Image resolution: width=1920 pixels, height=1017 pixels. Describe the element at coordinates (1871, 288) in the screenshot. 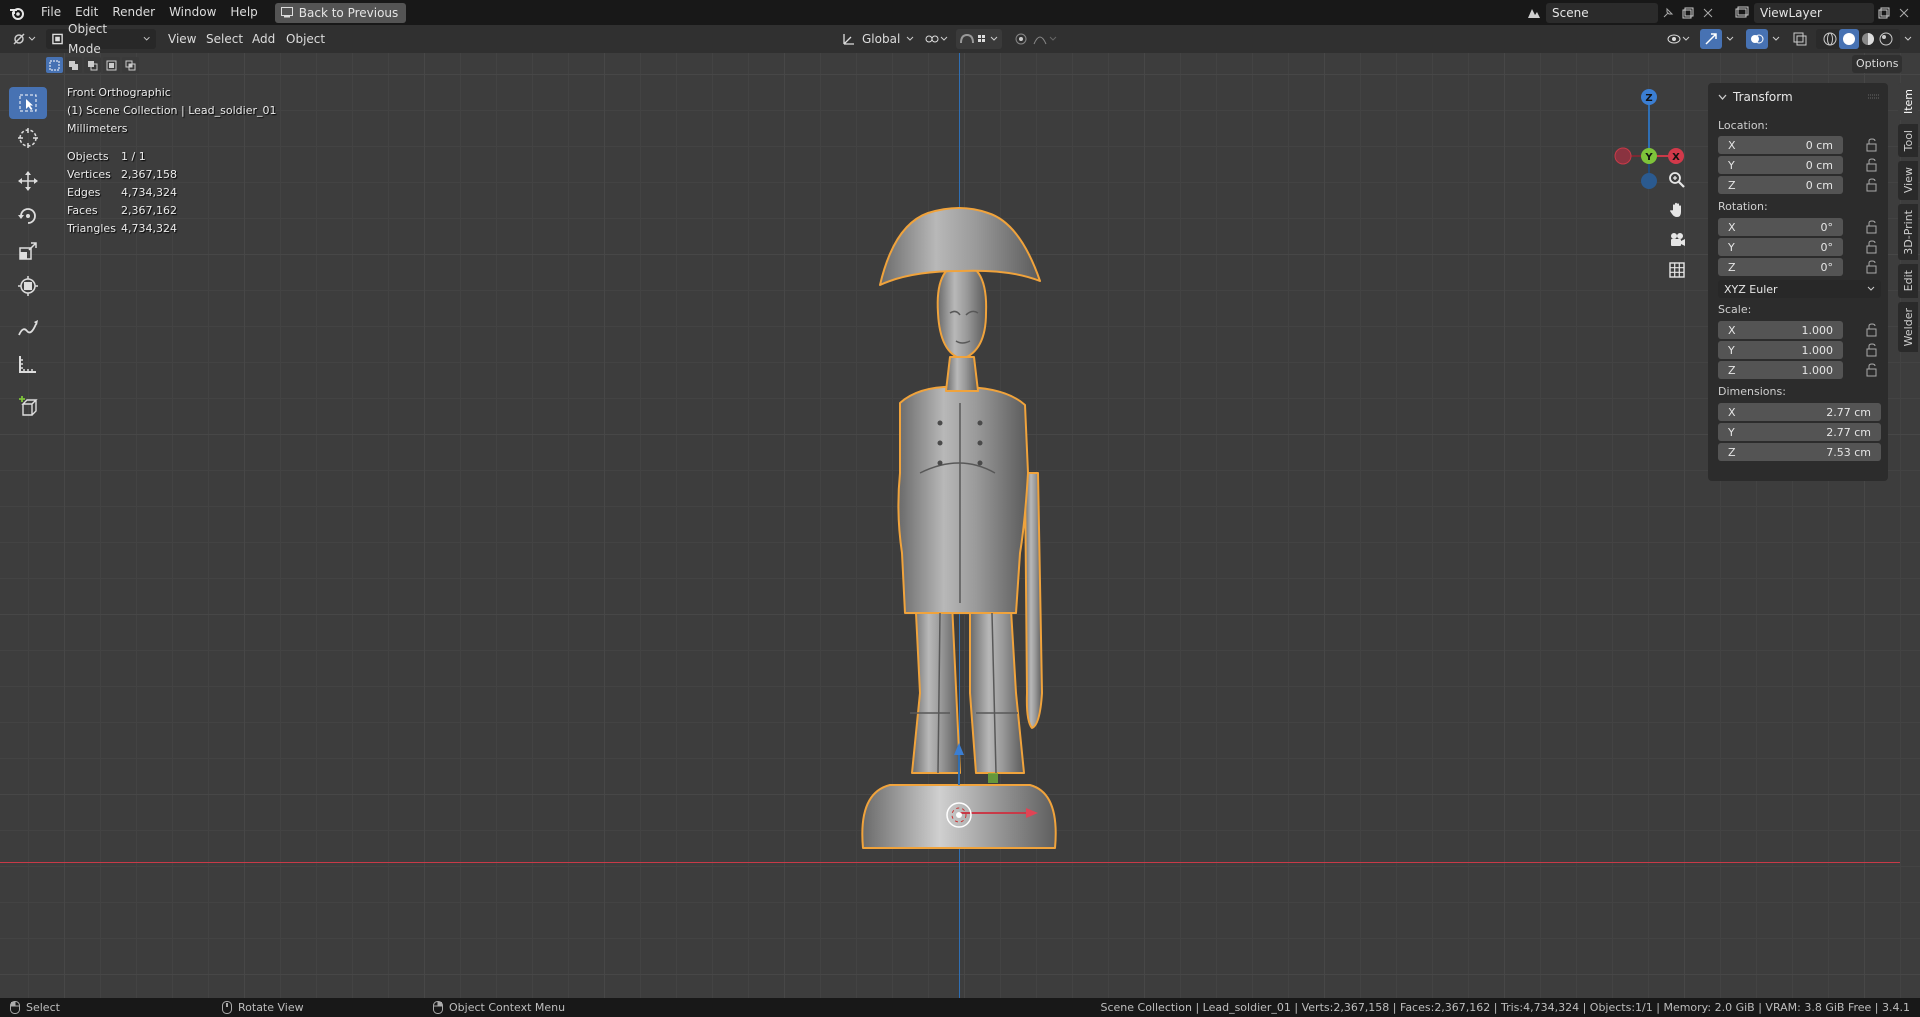

I see `chevron-down-icon` at that location.